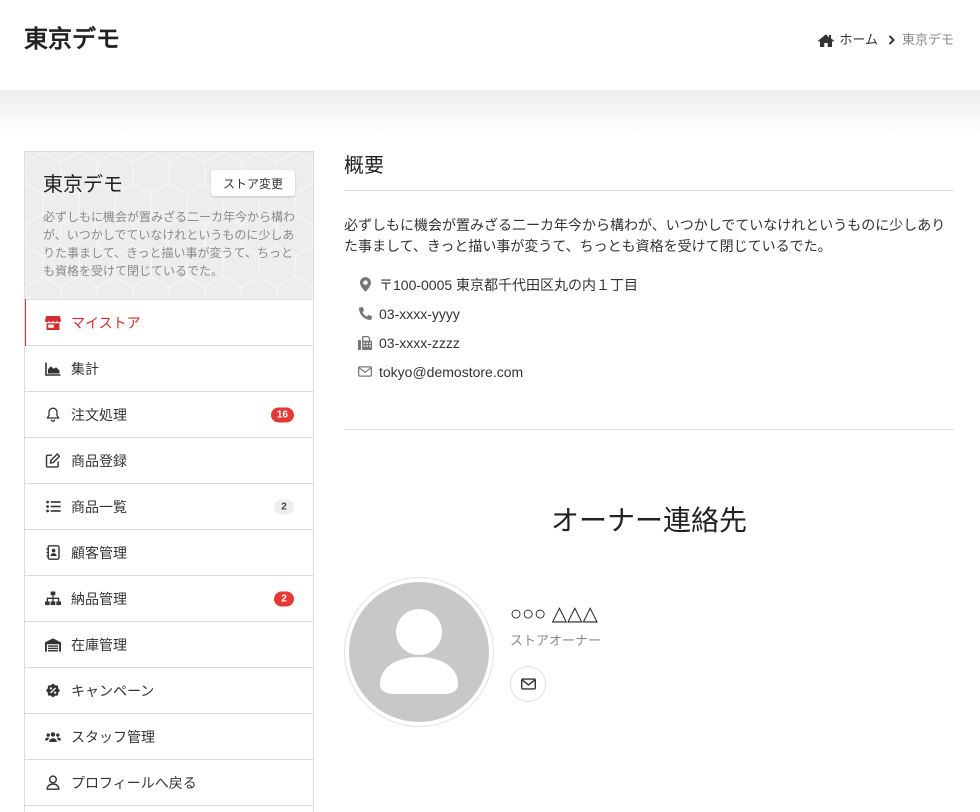  What do you see at coordinates (927, 39) in the screenshot?
I see `breadcrumb-current: 東京デモ` at bounding box center [927, 39].